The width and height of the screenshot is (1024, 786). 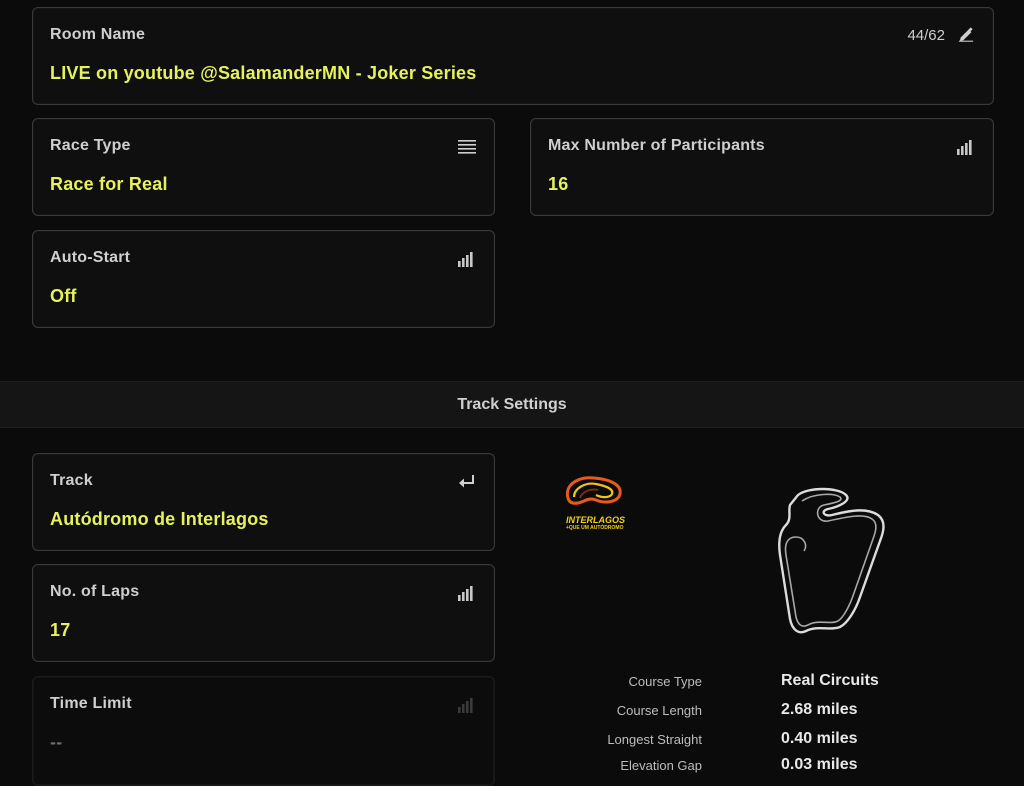 What do you see at coordinates (830, 680) in the screenshot?
I see `course-type-value: Real Circuits` at bounding box center [830, 680].